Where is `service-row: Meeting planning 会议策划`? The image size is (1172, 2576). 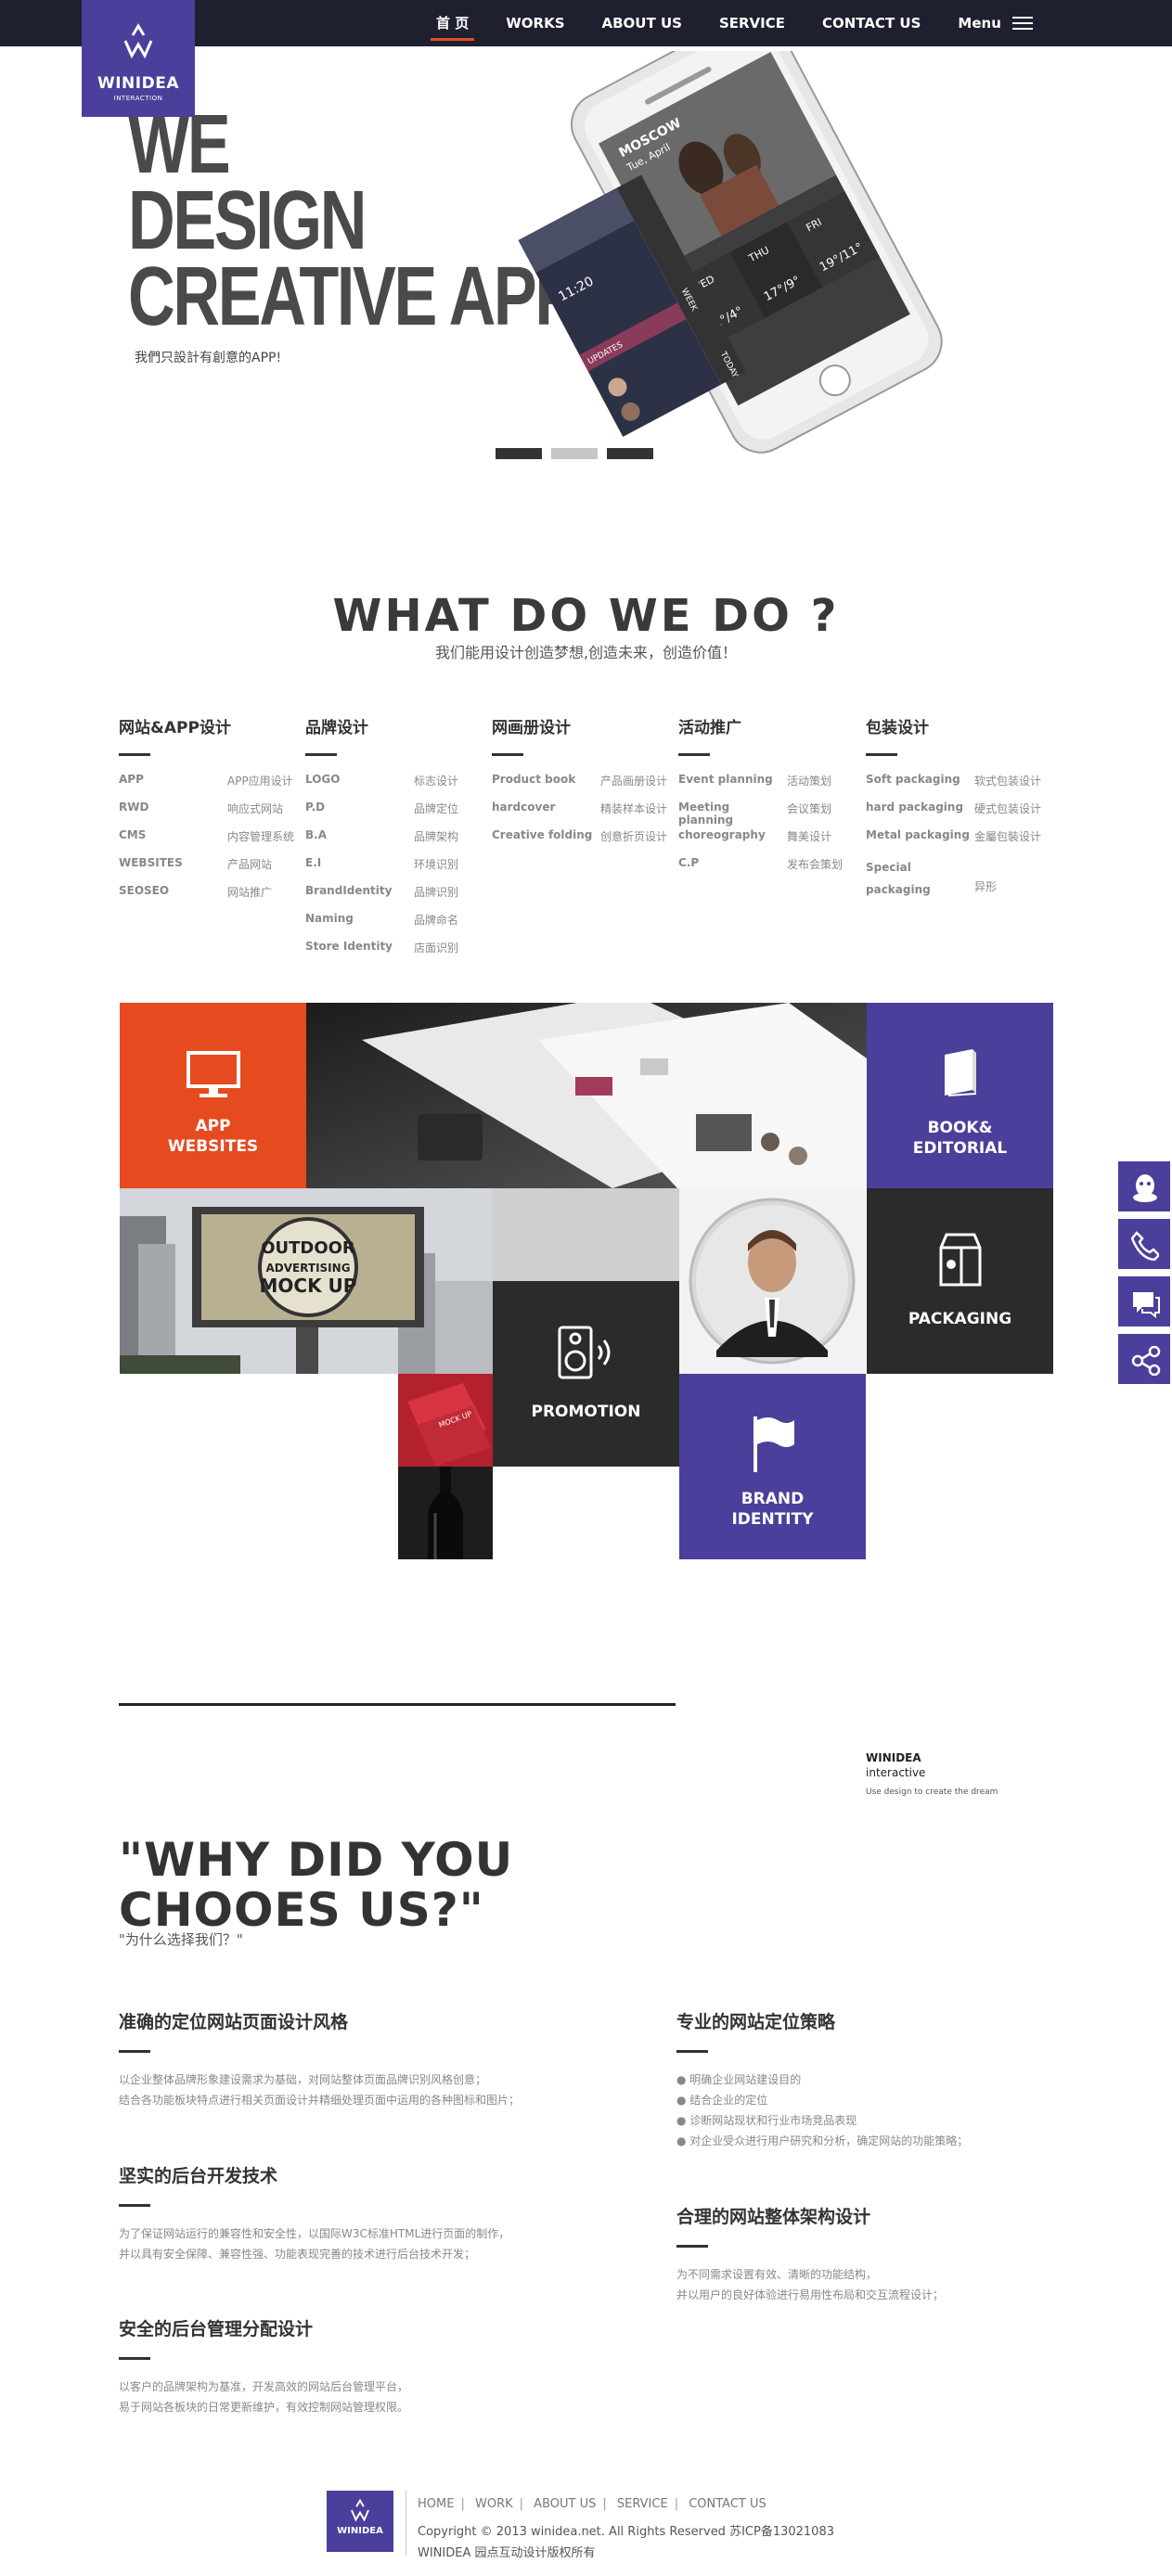
service-row: Meeting planning 会议策划 is located at coordinates (771, 814).